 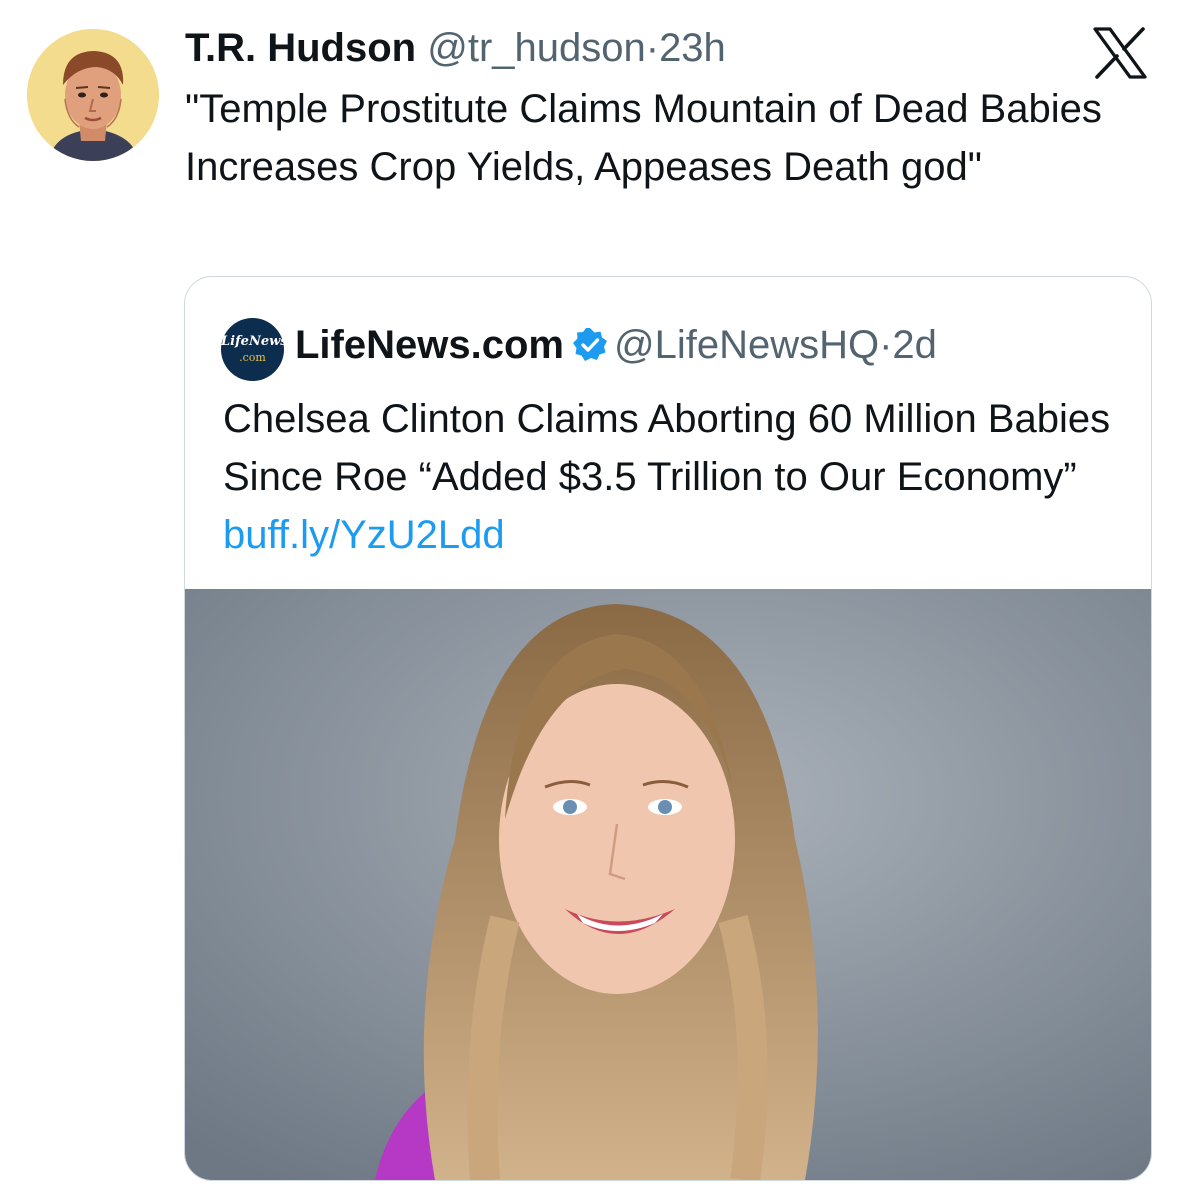 I want to click on illustrated-man-portrait, so click(x=93, y=95).